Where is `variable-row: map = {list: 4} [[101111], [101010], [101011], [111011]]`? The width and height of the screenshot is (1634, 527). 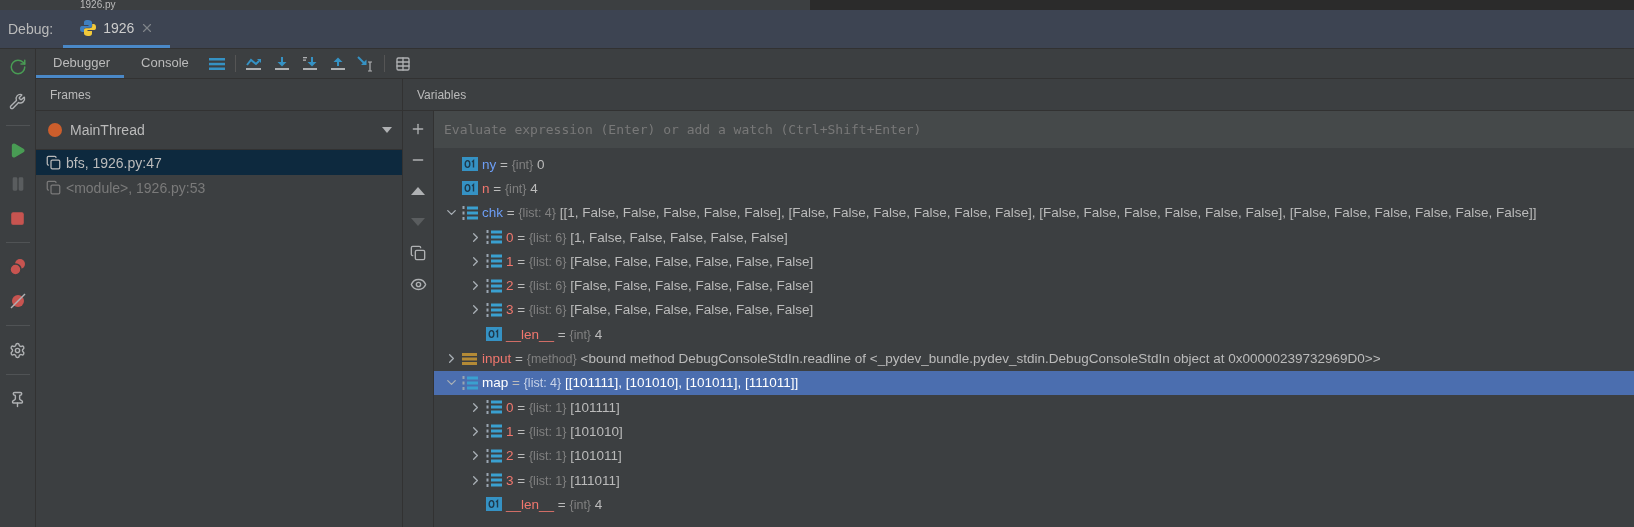 variable-row: map = {list: 4} [[101111], [101010], [101011], [111011]] is located at coordinates (1034, 382).